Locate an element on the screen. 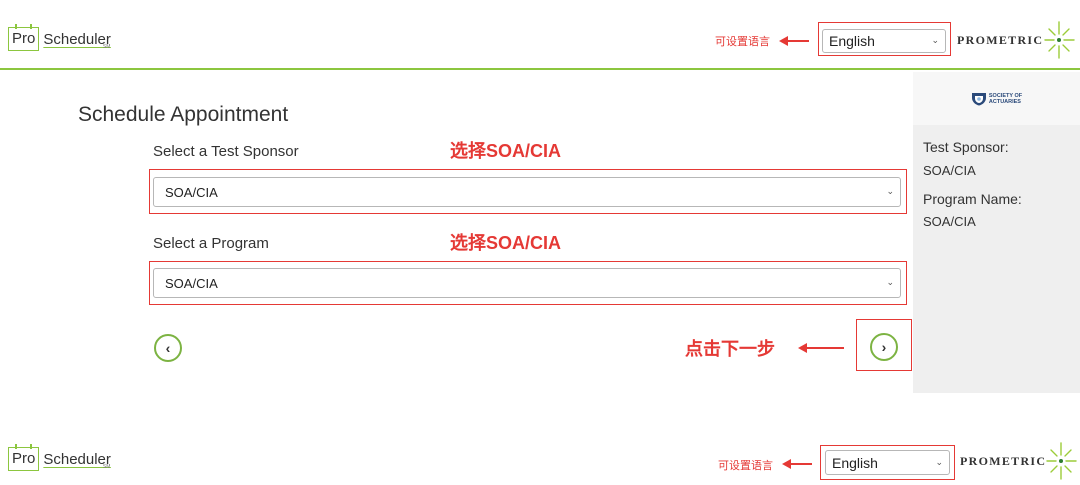 This screenshot has height=485, width=1080. back-button: ‹ is located at coordinates (168, 348).